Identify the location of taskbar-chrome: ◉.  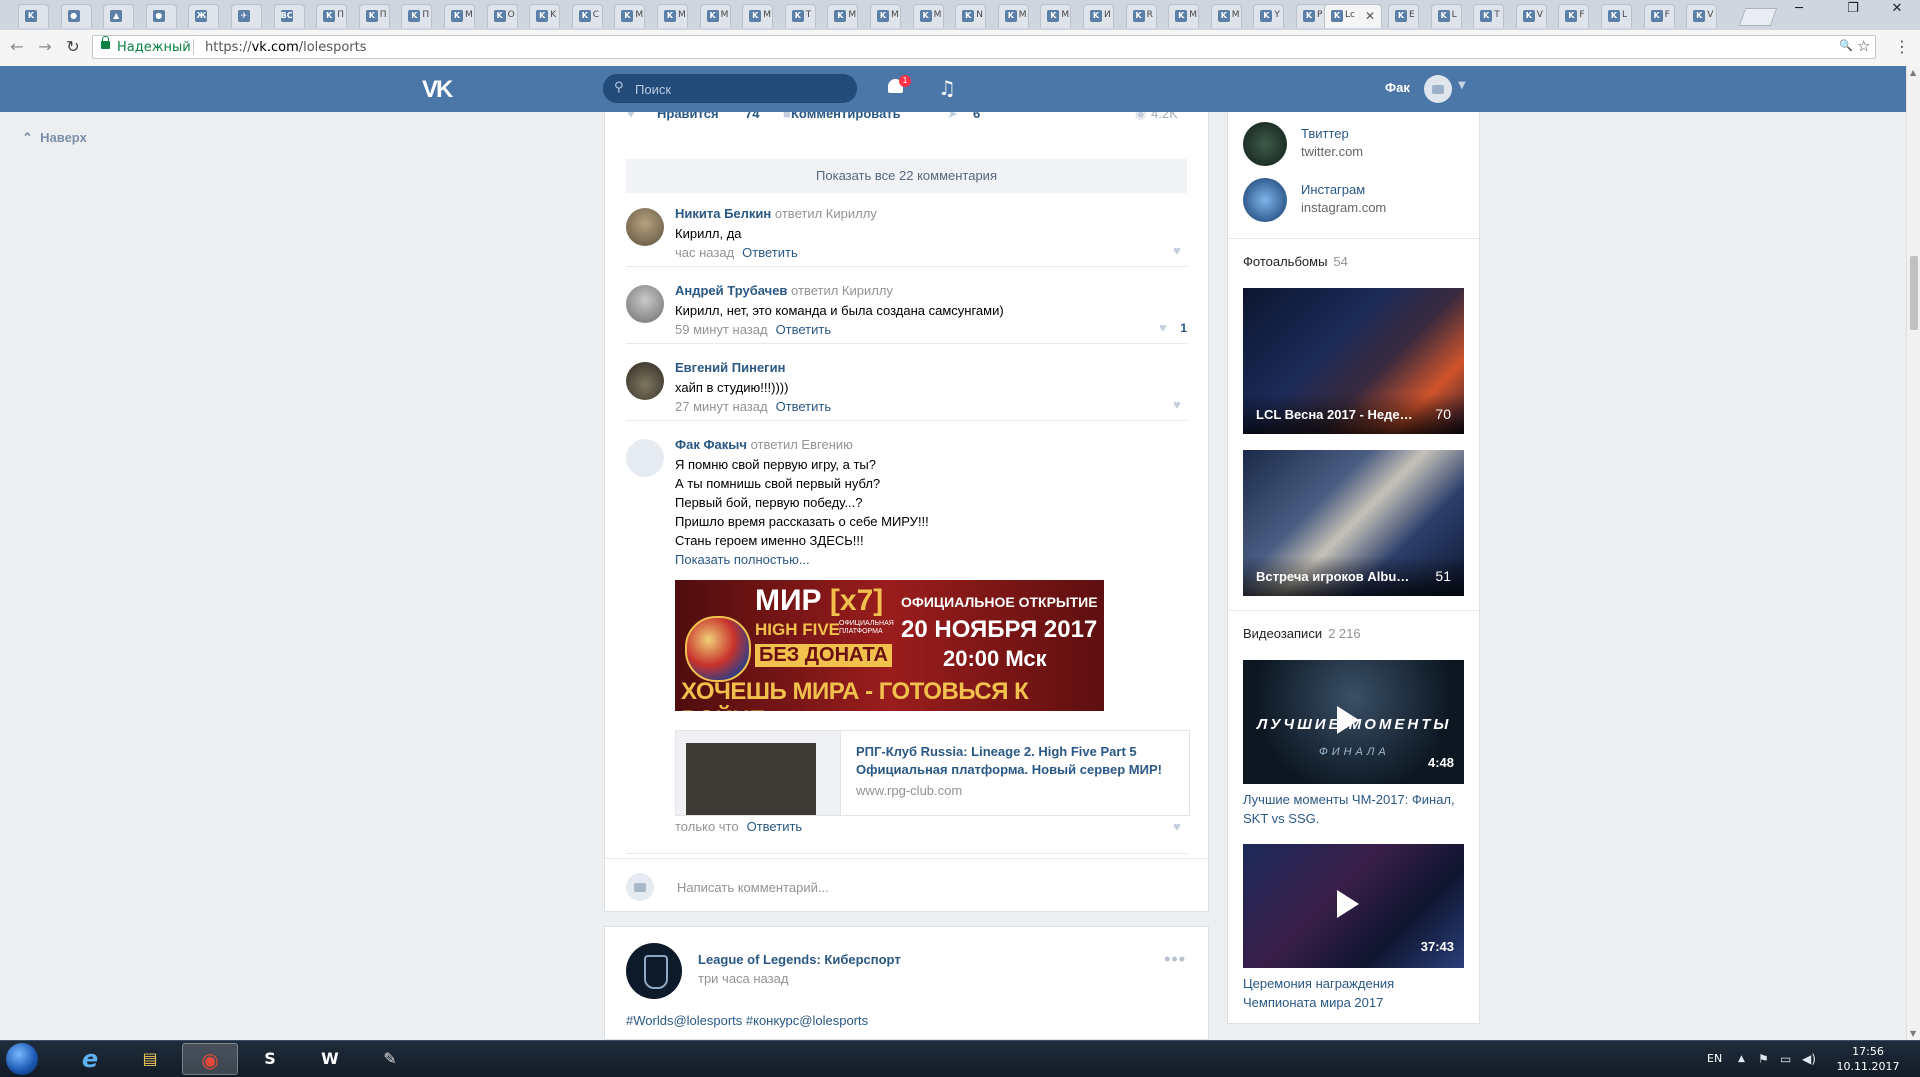
(210, 1059).